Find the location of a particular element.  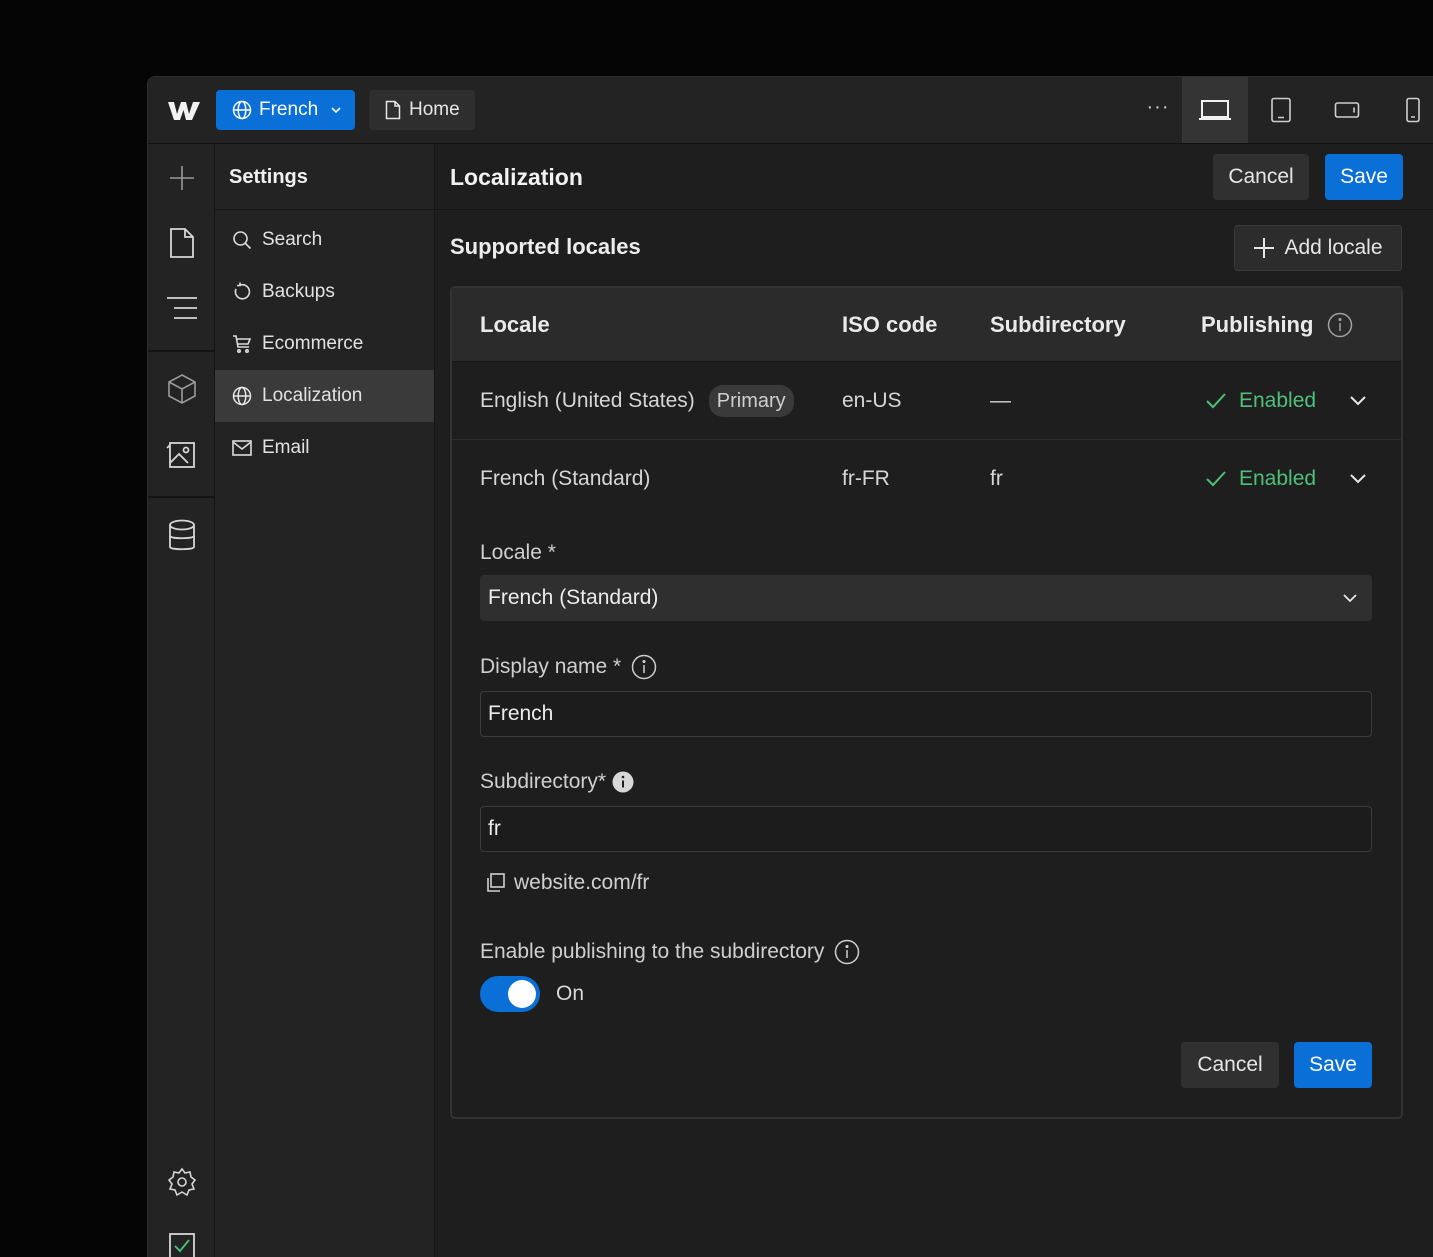

locale-select: French (Standard) is located at coordinates (926, 598).